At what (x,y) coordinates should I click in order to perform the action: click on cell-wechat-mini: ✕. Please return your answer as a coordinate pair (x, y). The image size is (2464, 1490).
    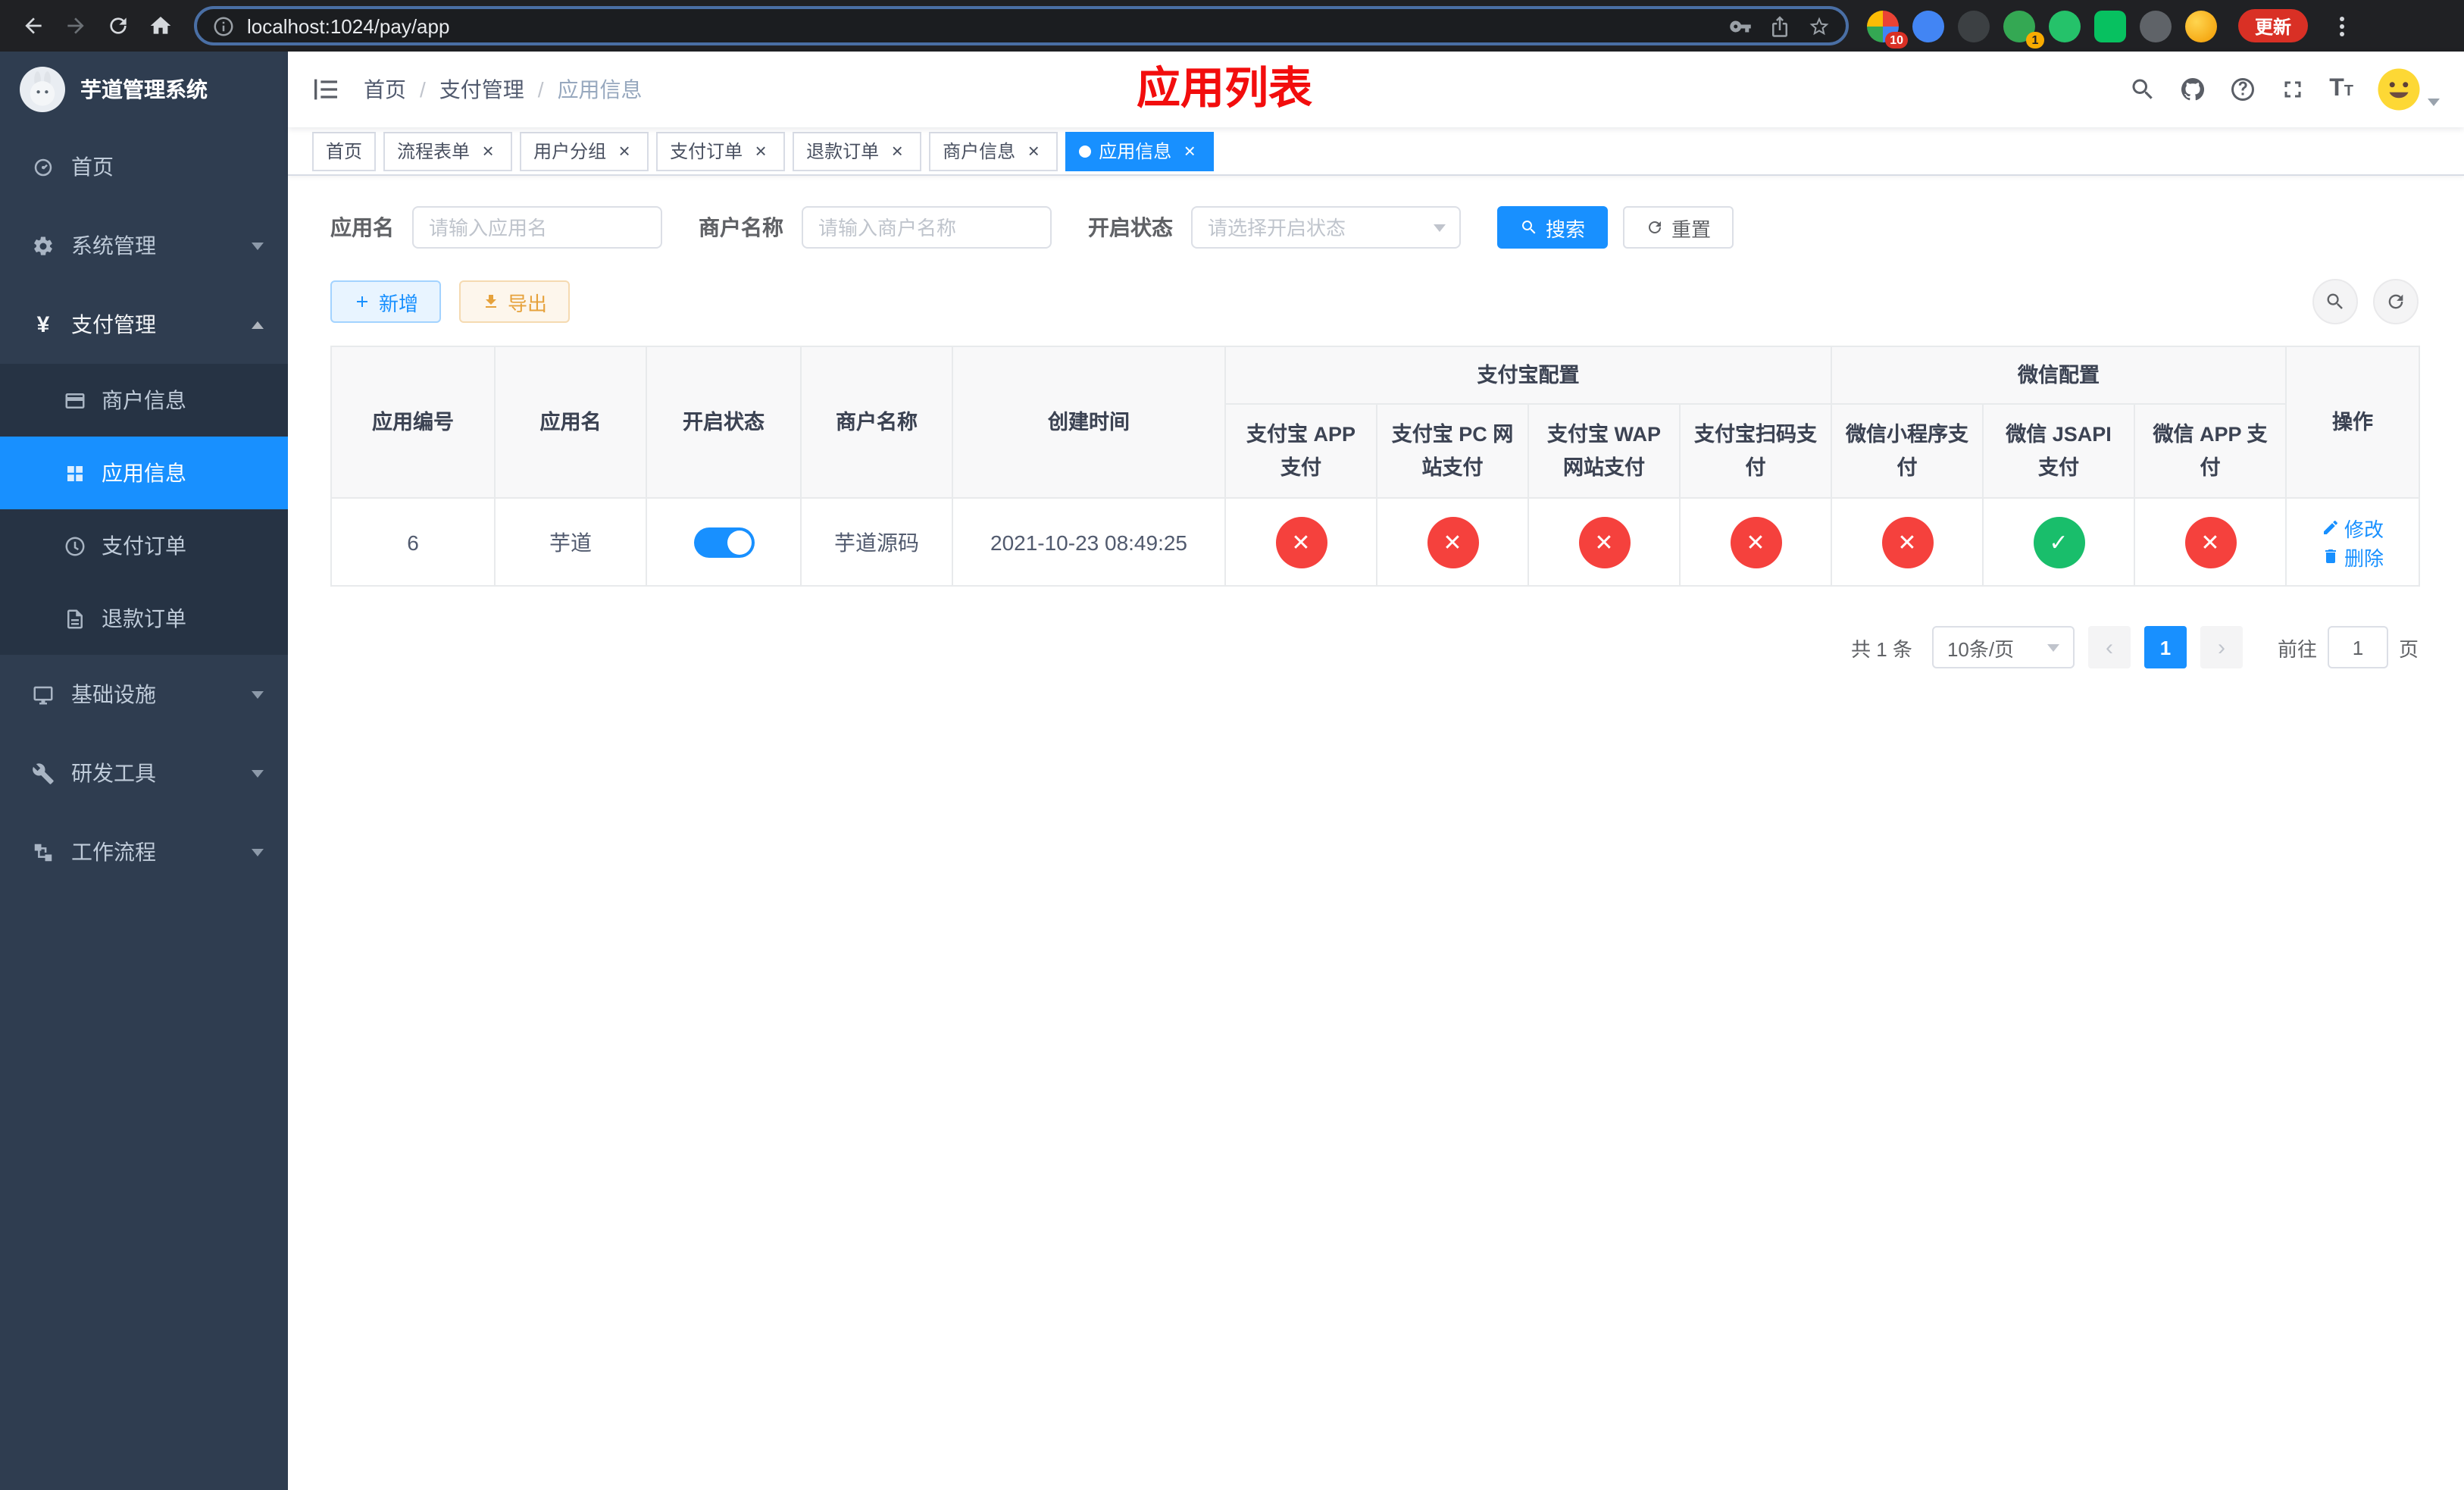
    Looking at the image, I should click on (1907, 542).